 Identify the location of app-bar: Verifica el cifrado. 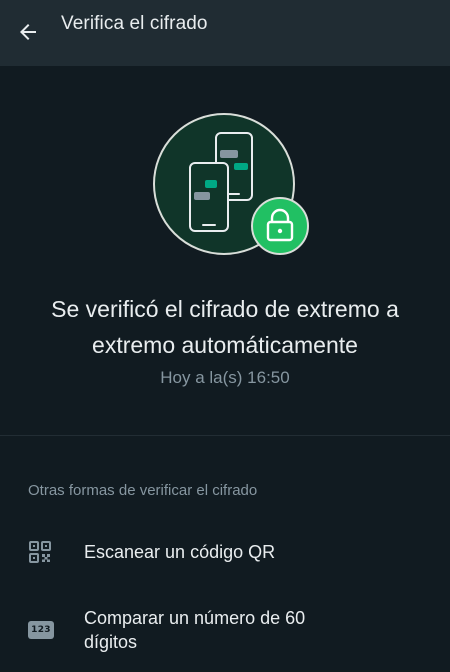
(225, 33).